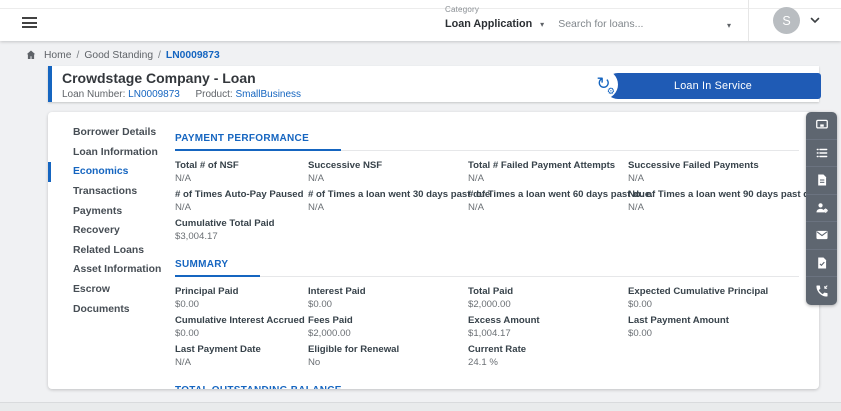 This screenshot has width=841, height=411. Describe the element at coordinates (241, 201) in the screenshot. I see `field-of-times-auto-pay-paused: # of Times Auto-Pay Paused N/A` at that location.